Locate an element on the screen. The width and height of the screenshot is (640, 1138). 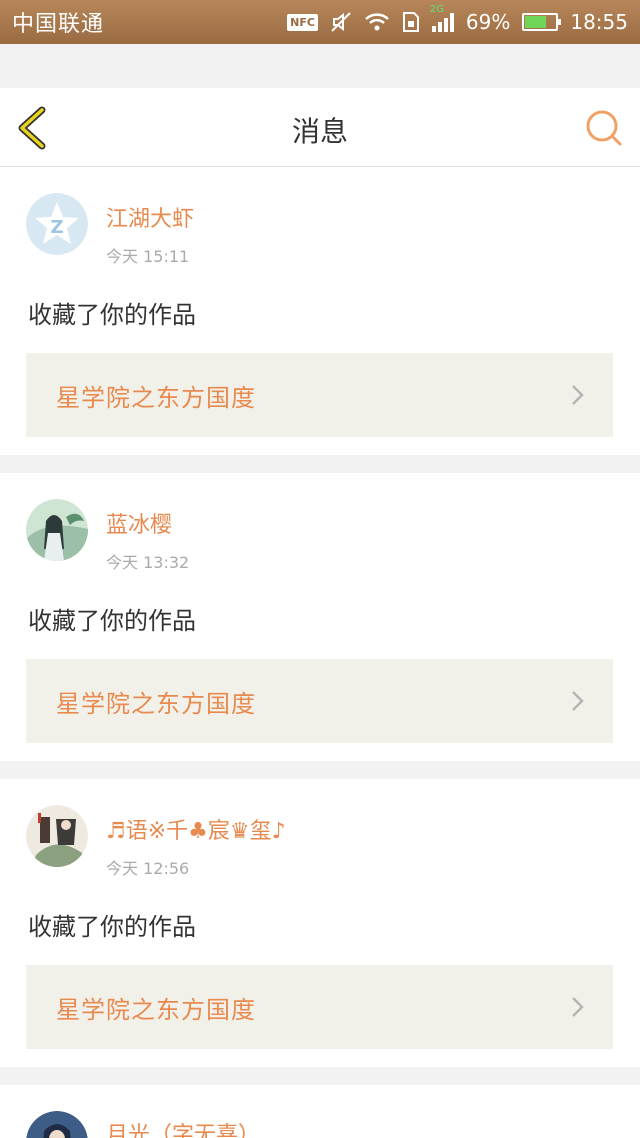
battery-percent: 69% is located at coordinates (488, 22).